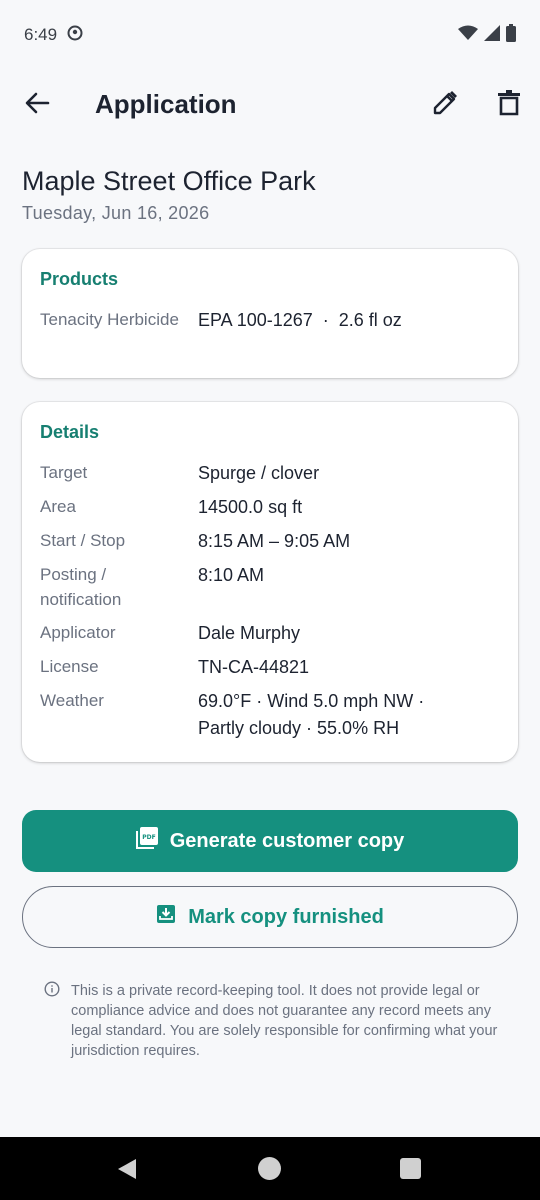  What do you see at coordinates (109, 319) in the screenshot?
I see `product-name: Tenacity Herbicide` at bounding box center [109, 319].